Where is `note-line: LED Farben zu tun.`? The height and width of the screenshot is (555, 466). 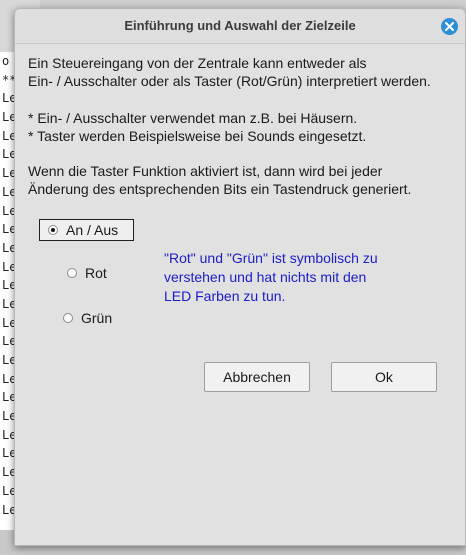
note-line: LED Farben zu tun. is located at coordinates (225, 296).